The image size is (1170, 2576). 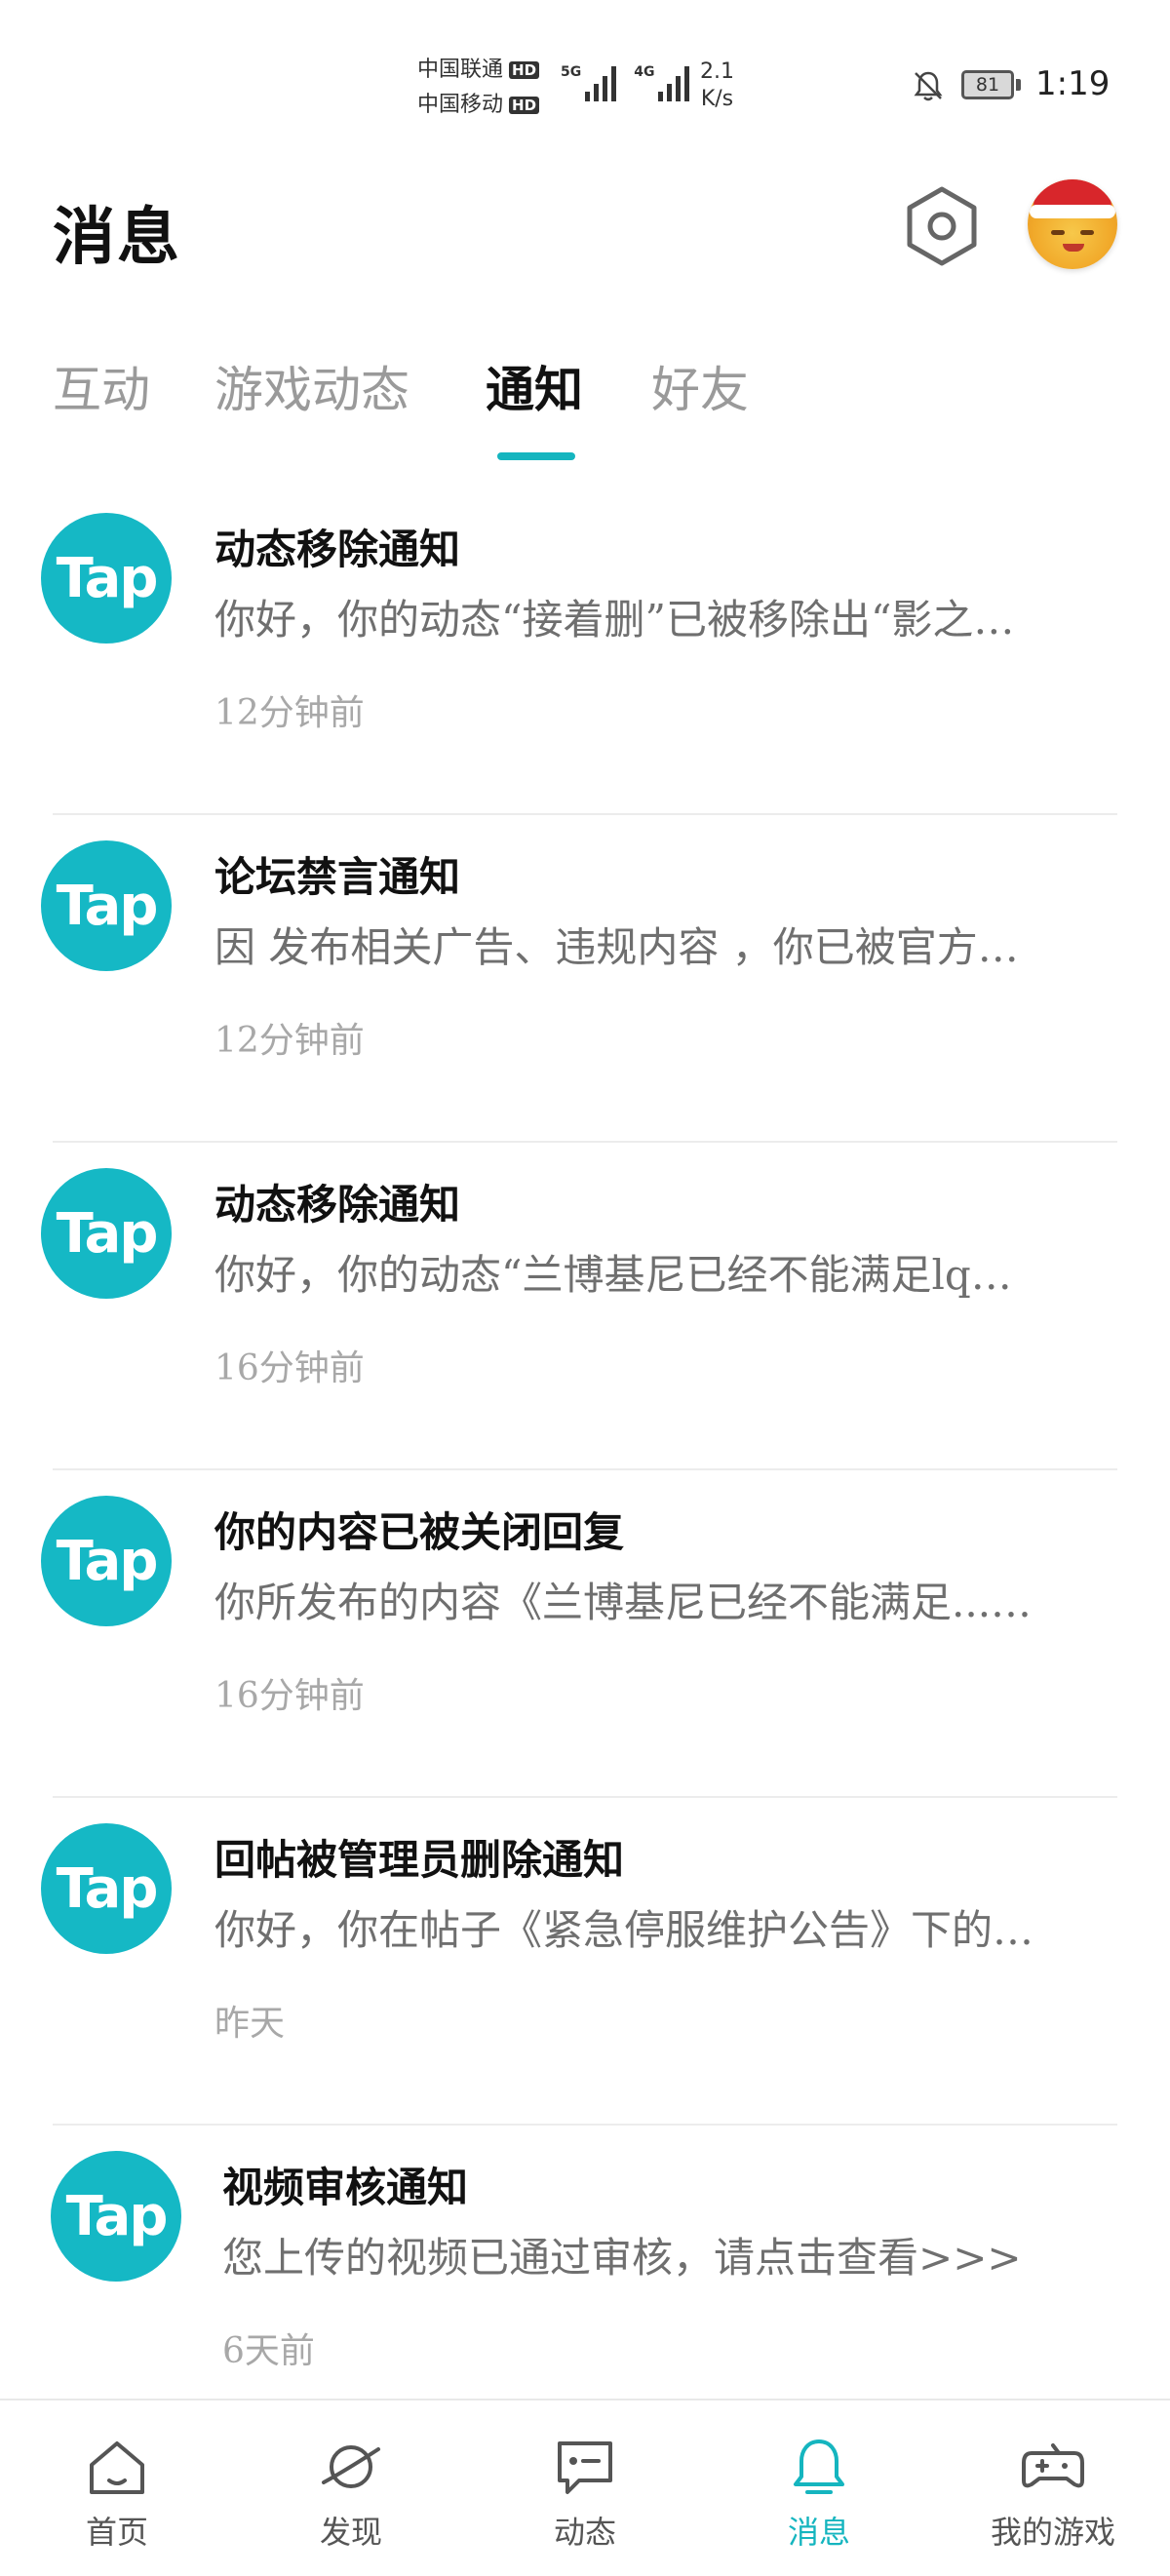 I want to click on notification-item: Tap 动态移除通知 你好，你的动态“接着删”已被移除出“影之… 12分钟前, so click(x=585, y=651).